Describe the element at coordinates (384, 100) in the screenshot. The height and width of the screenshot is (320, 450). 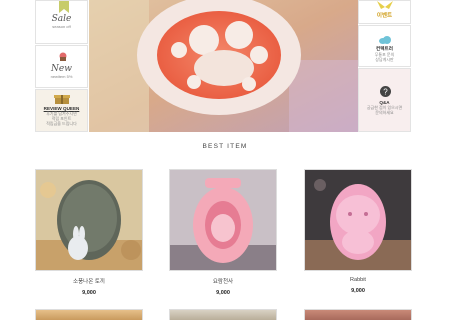
I see `qa-link: ? Q&A 궁금한 점이 있으시면 문의하세요` at that location.